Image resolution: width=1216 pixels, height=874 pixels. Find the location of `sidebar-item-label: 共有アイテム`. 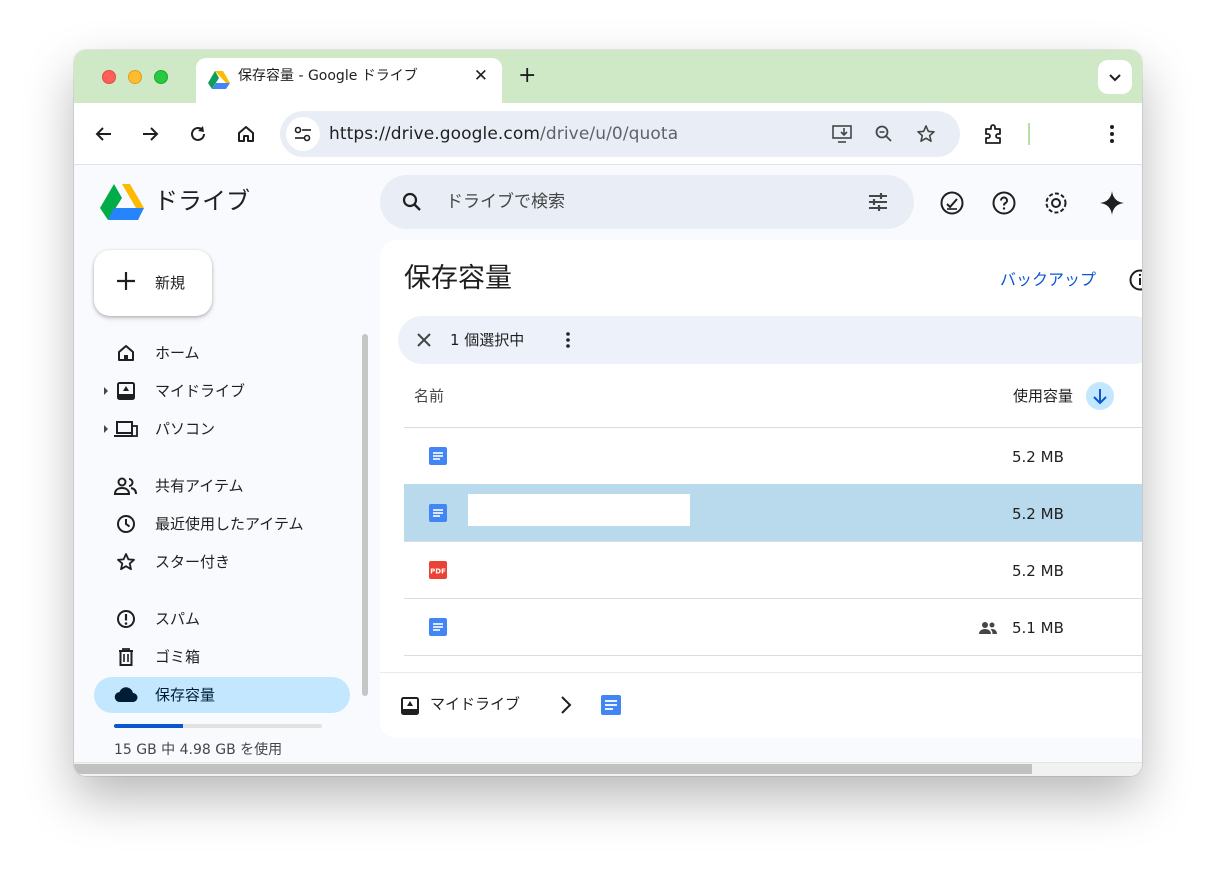

sidebar-item-label: 共有アイテム is located at coordinates (199, 486).